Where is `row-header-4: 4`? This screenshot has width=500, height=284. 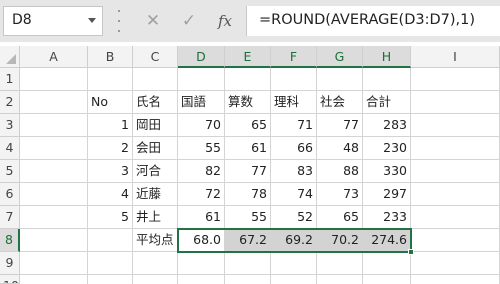 row-header-4: 4 is located at coordinates (10, 148).